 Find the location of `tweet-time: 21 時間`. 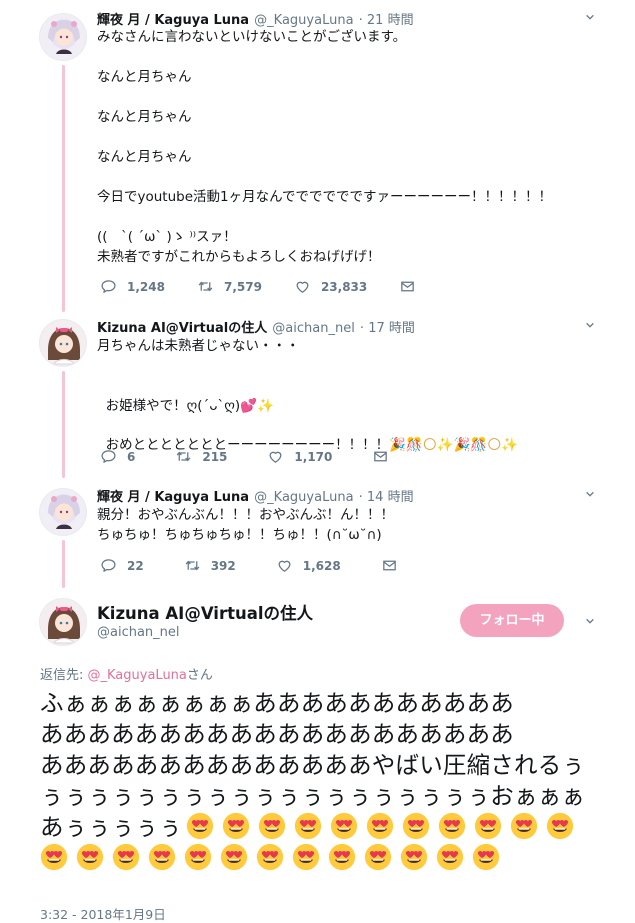

tweet-time: 21 時間 is located at coordinates (390, 20).